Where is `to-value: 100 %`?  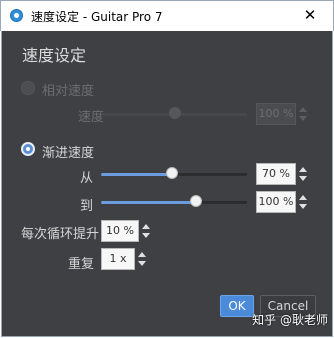
to-value: 100 % is located at coordinates (276, 202).